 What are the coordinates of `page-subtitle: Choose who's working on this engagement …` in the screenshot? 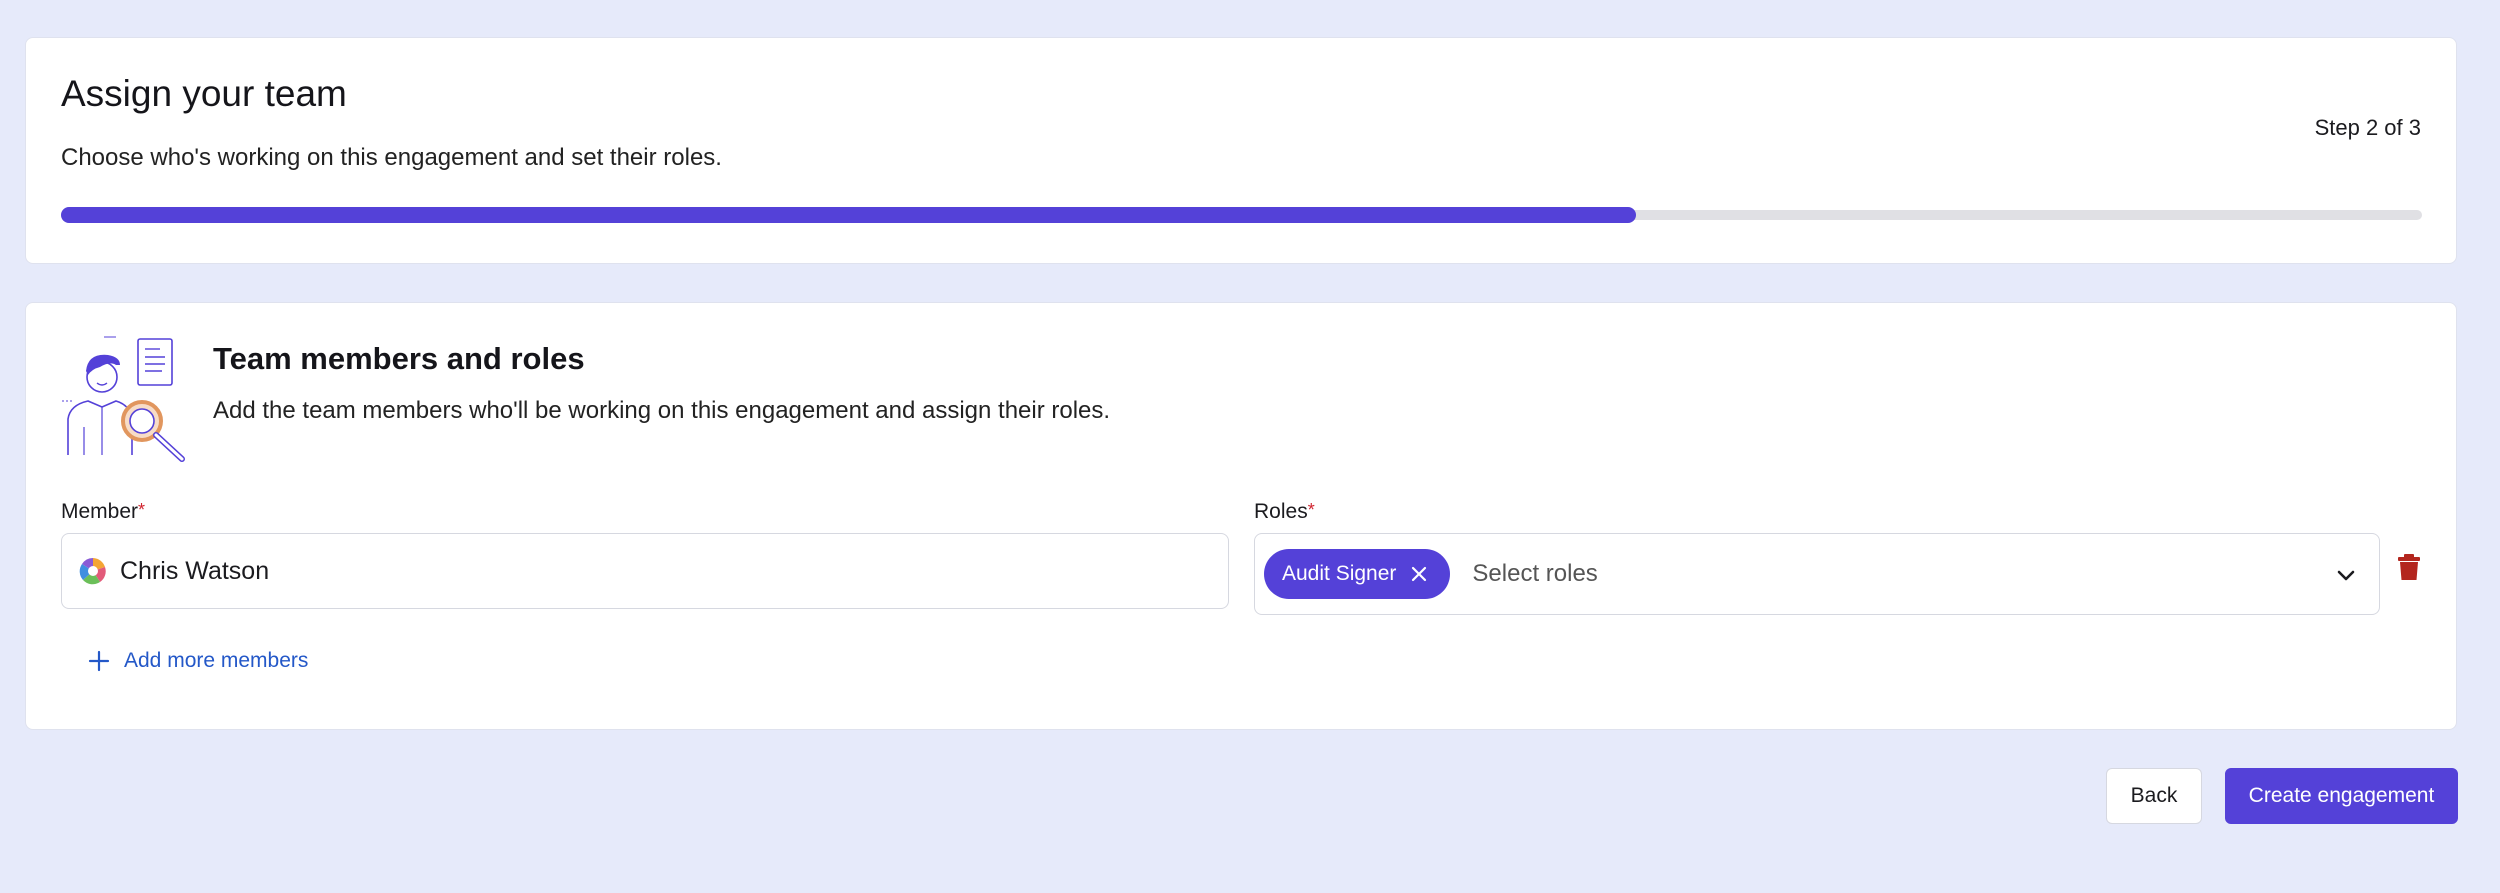 It's located at (391, 157).